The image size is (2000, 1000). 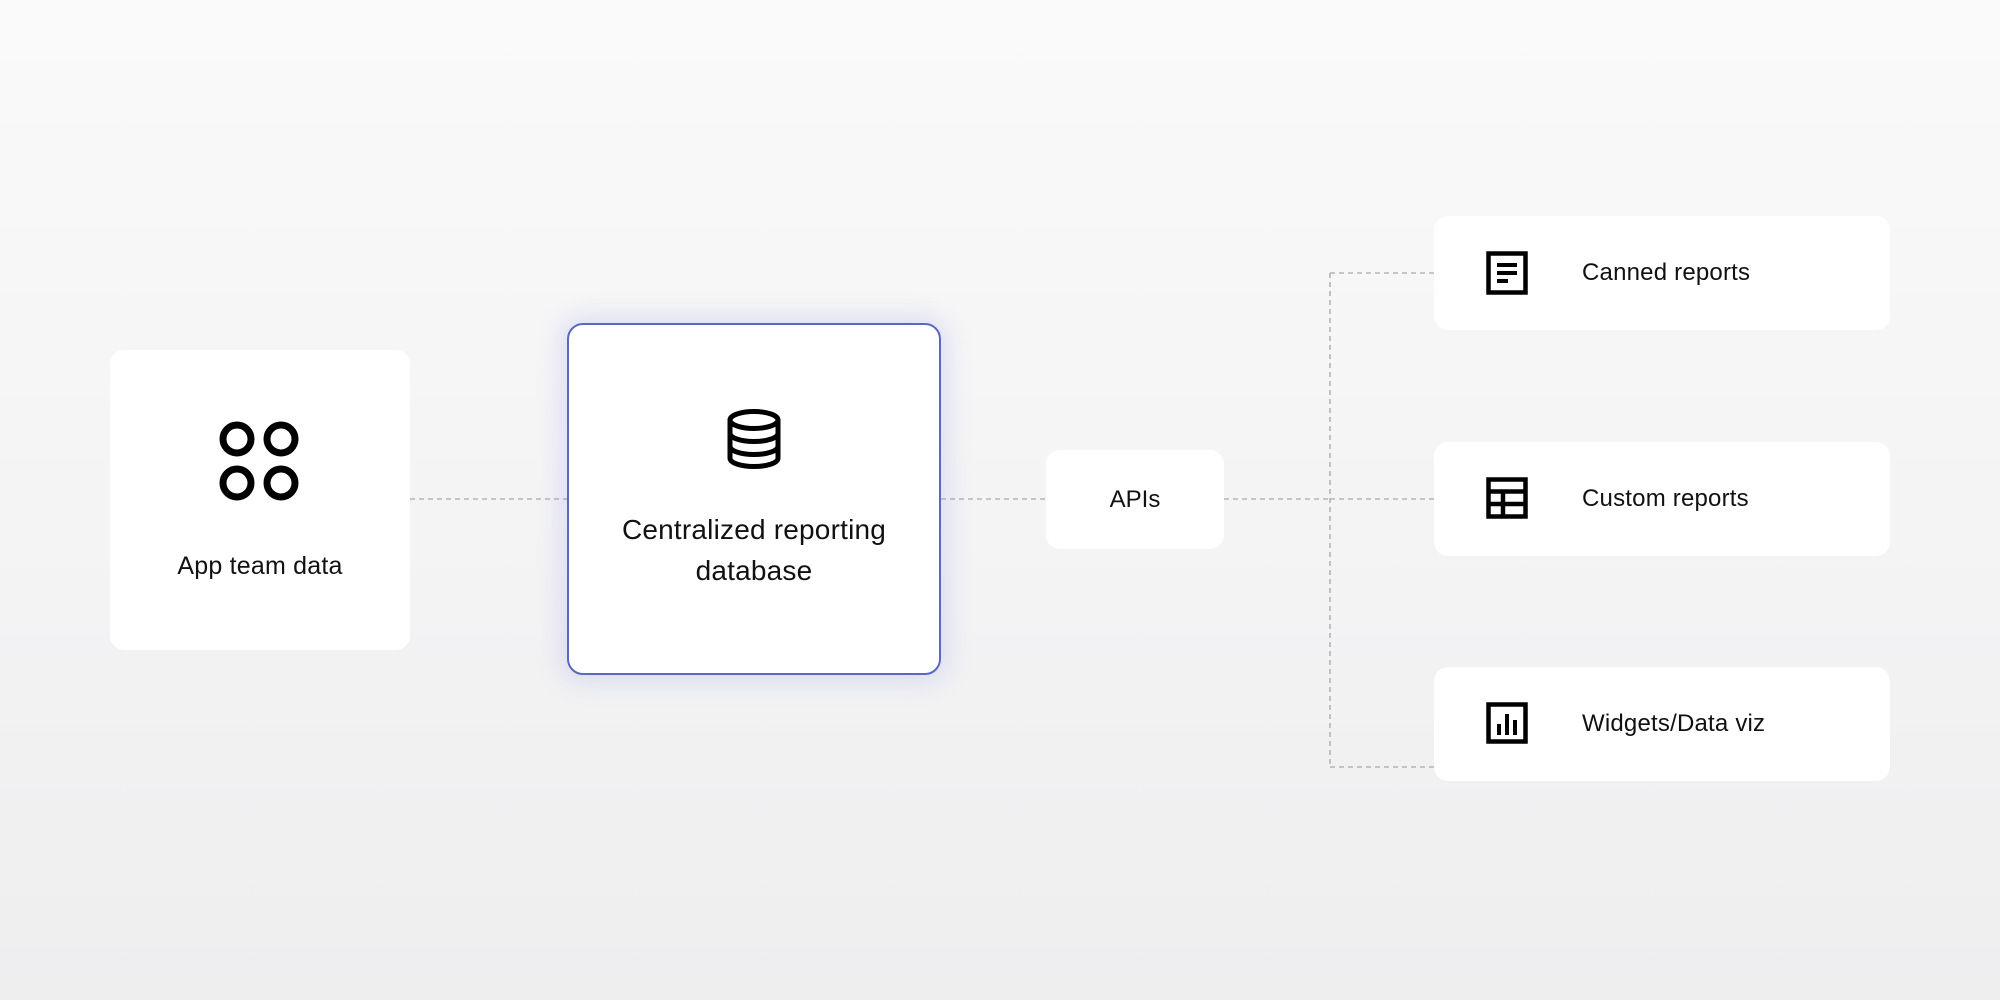 I want to click on output-node-widgets-data-viz: Widgets/Data viz, so click(x=1662, y=724).